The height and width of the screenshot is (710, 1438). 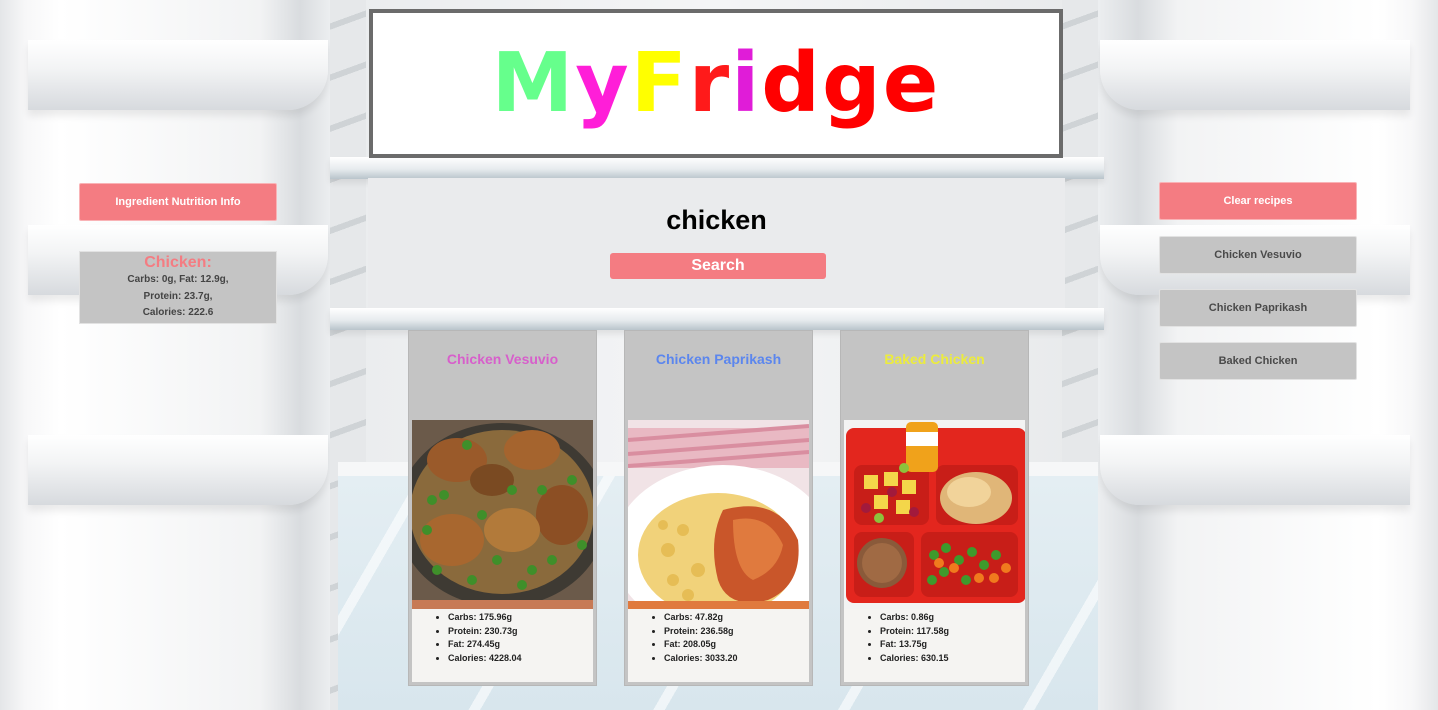 What do you see at coordinates (603, 83) in the screenshot?
I see `logo-letter: y` at bounding box center [603, 83].